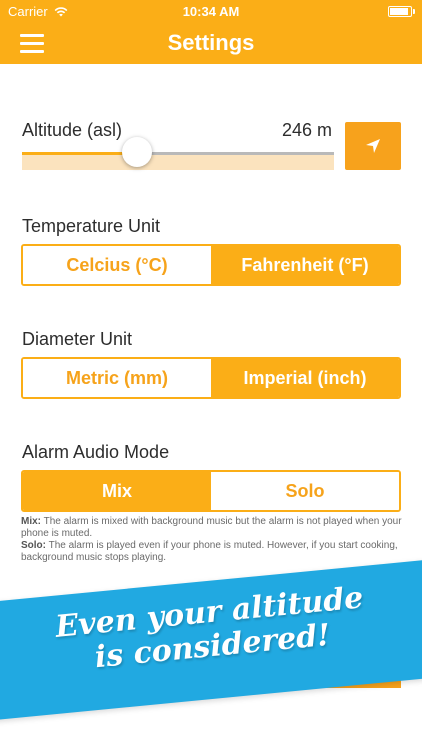  What do you see at coordinates (306, 130) in the screenshot?
I see `altitude-value: 246 m` at bounding box center [306, 130].